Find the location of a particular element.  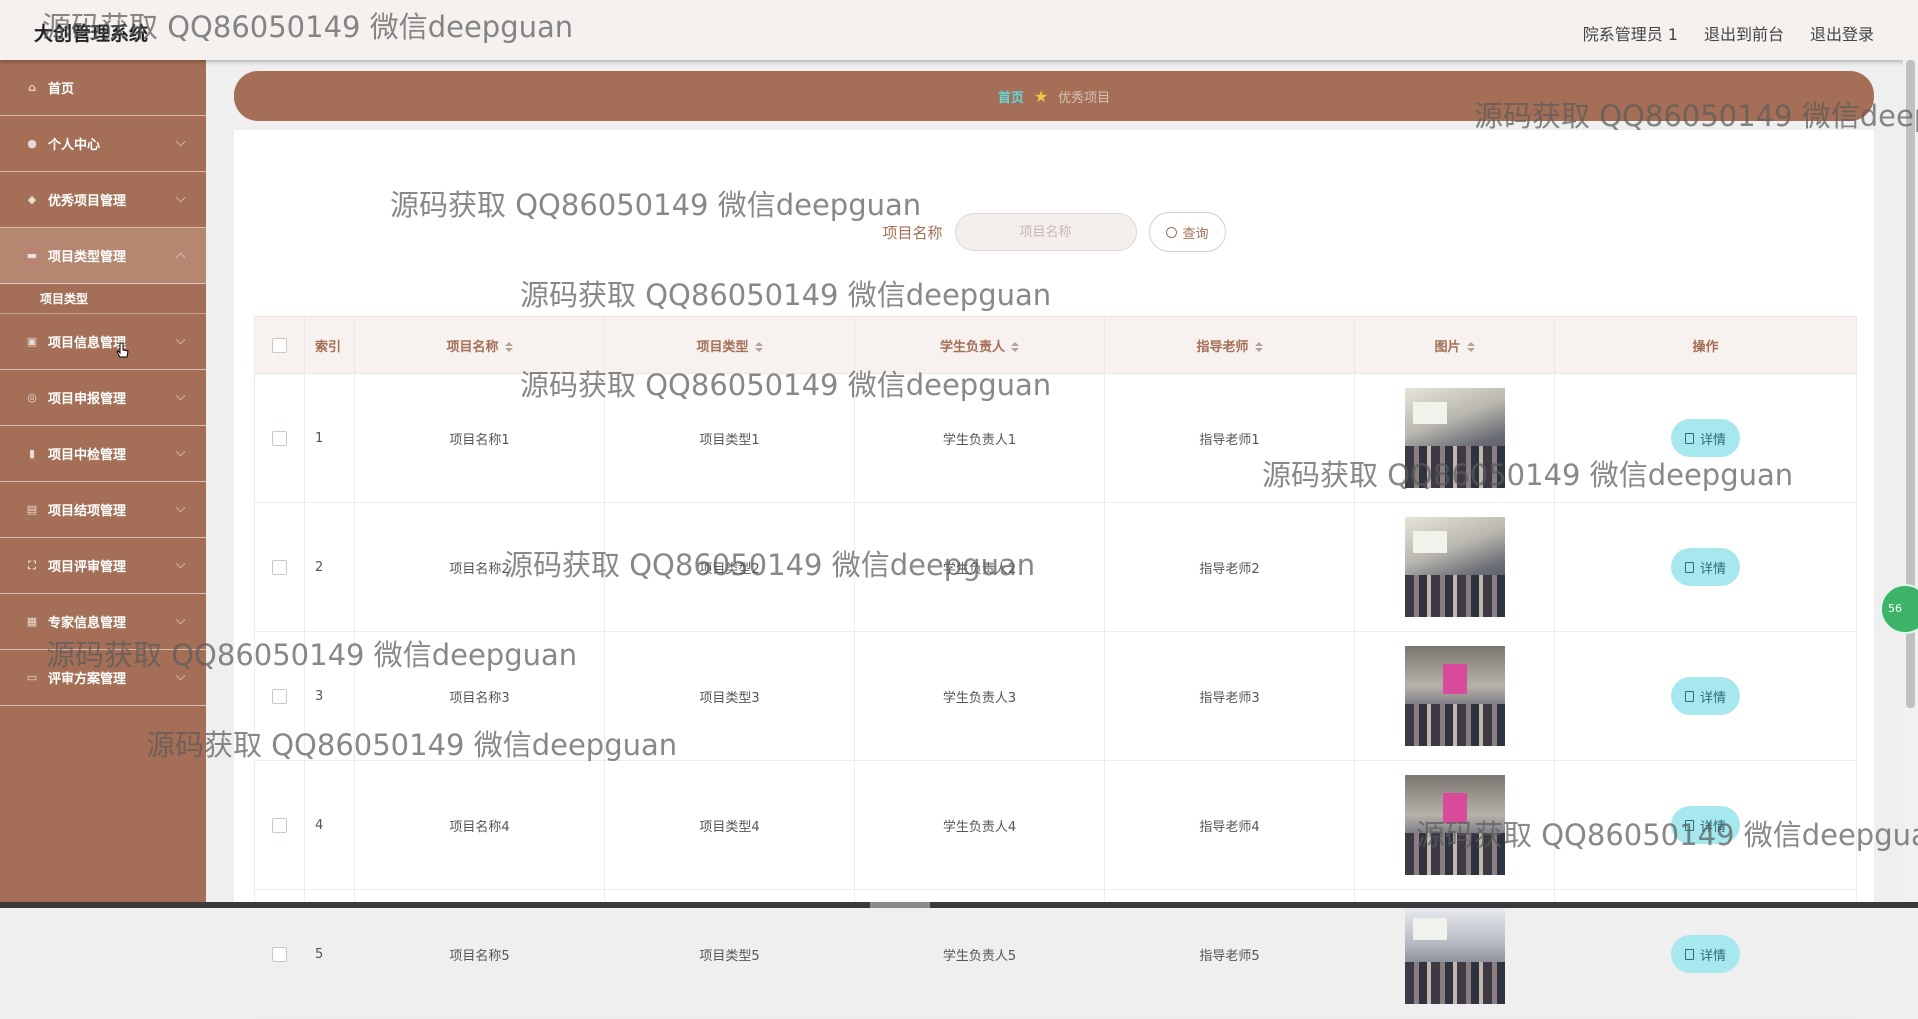

logout-link: 退出登录 is located at coordinates (1842, 33).